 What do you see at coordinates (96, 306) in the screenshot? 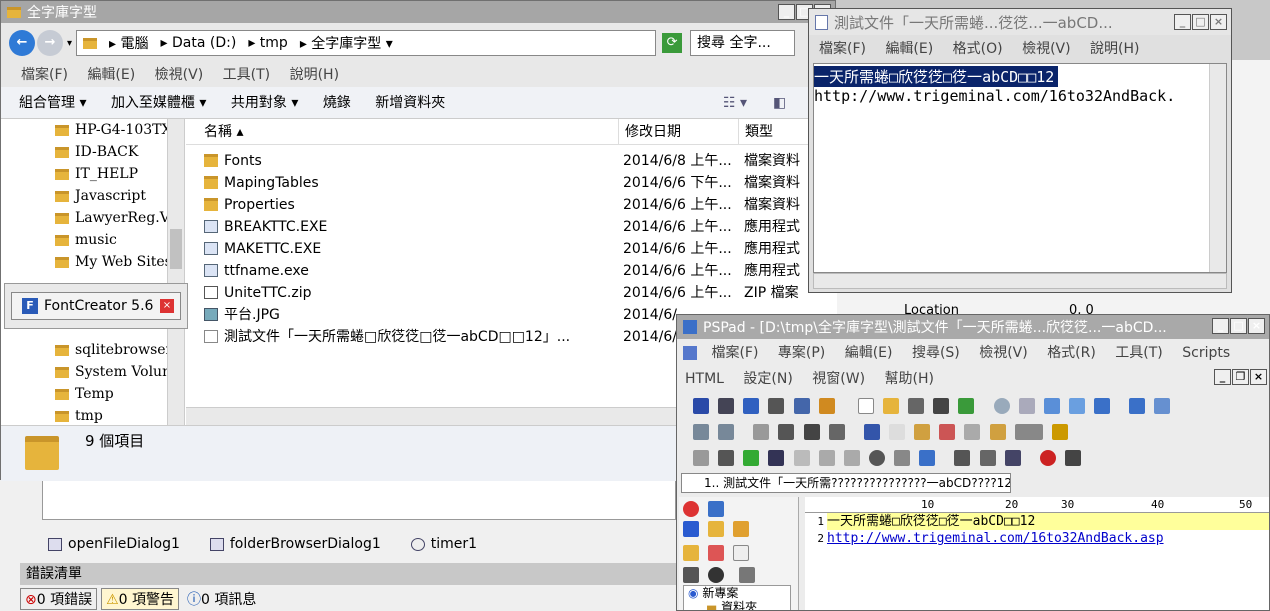
I see `fontcreator-window-button: F FontCreator 5.6 ×` at bounding box center [96, 306].